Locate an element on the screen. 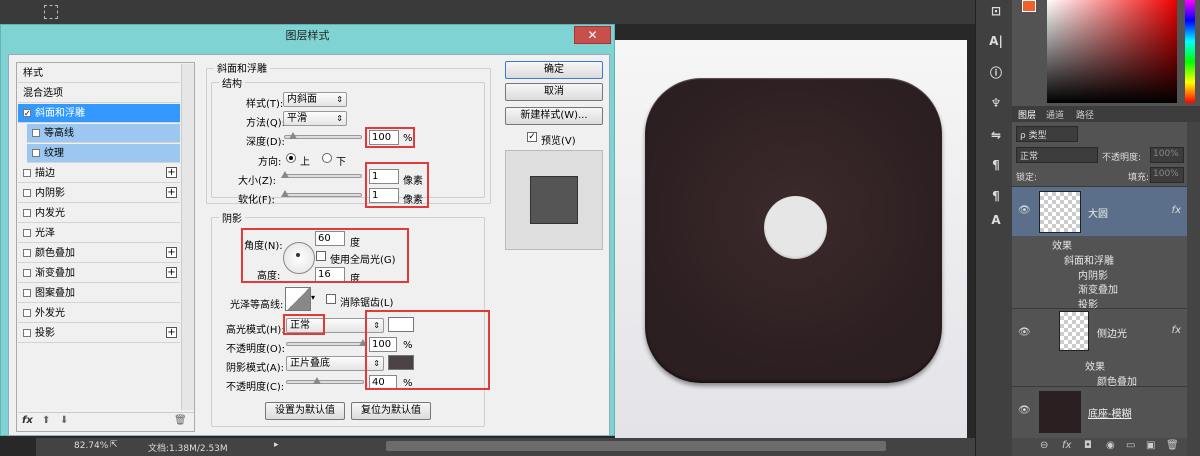 The image size is (1200, 456). highlight-opacity-slider is located at coordinates (326, 342).